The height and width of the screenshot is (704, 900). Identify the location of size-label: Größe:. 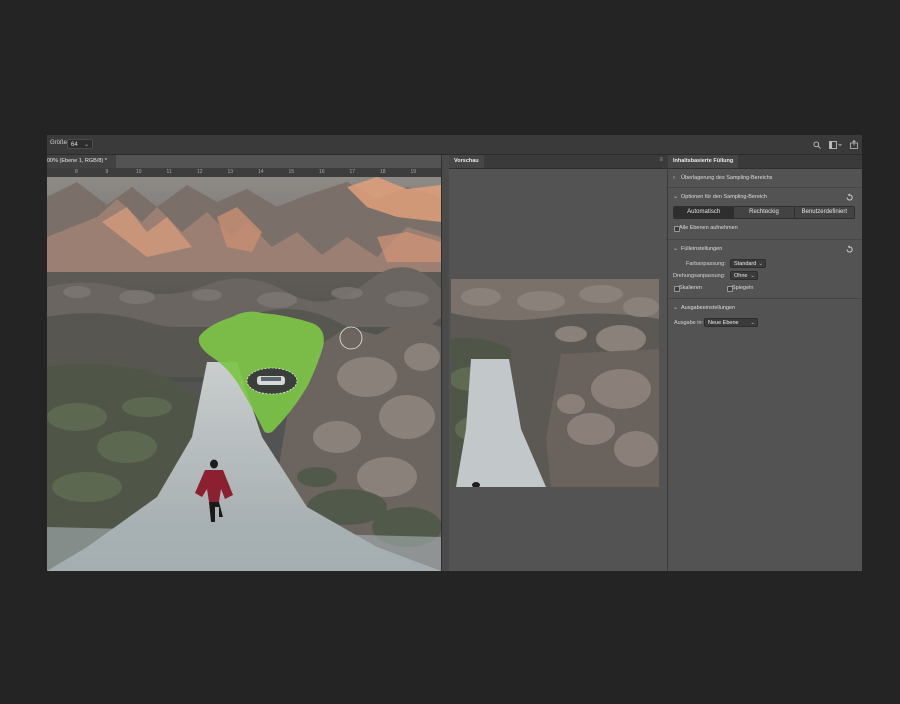
(59, 143).